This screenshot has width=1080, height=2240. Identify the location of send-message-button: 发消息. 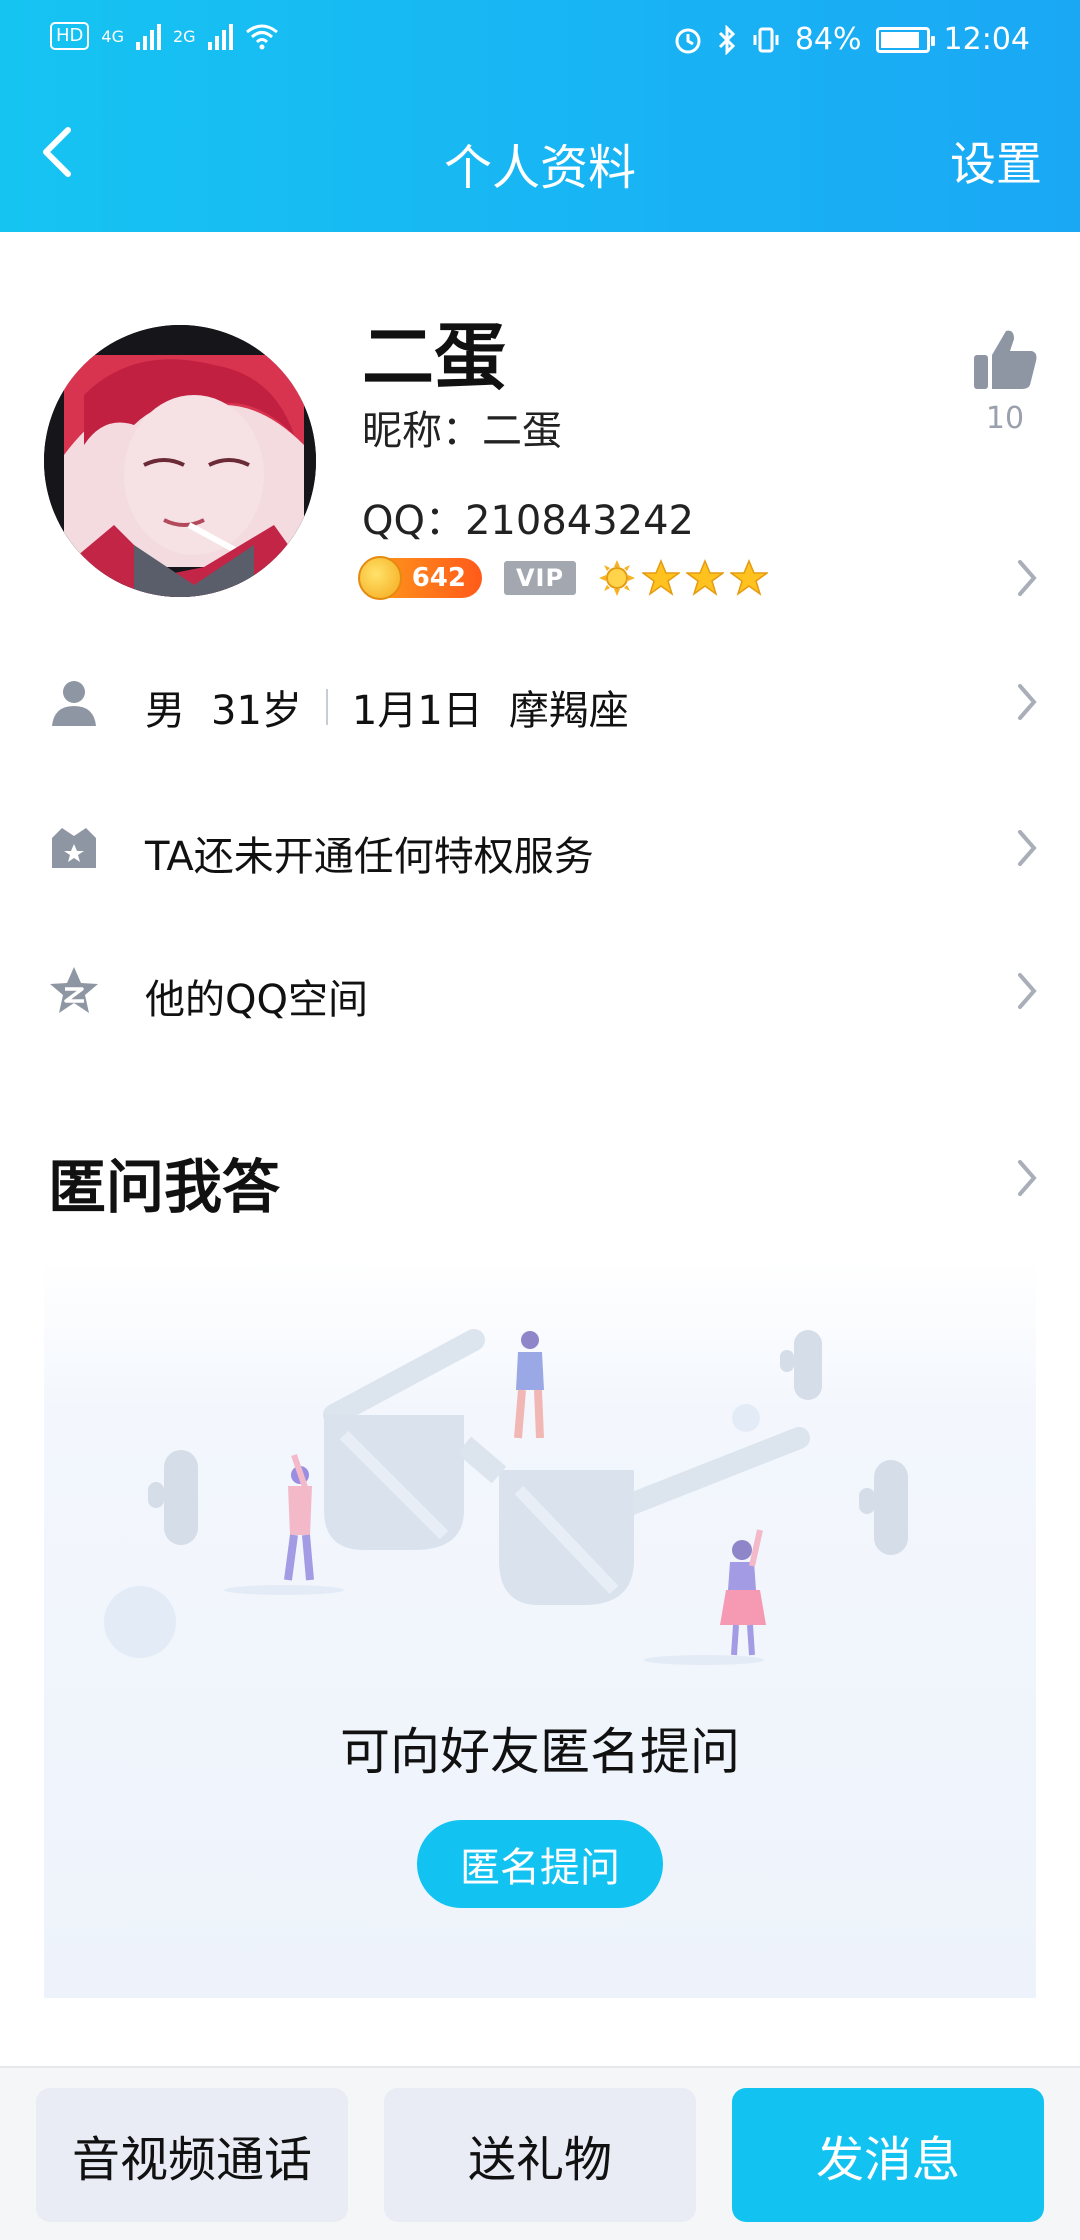
(888, 2155).